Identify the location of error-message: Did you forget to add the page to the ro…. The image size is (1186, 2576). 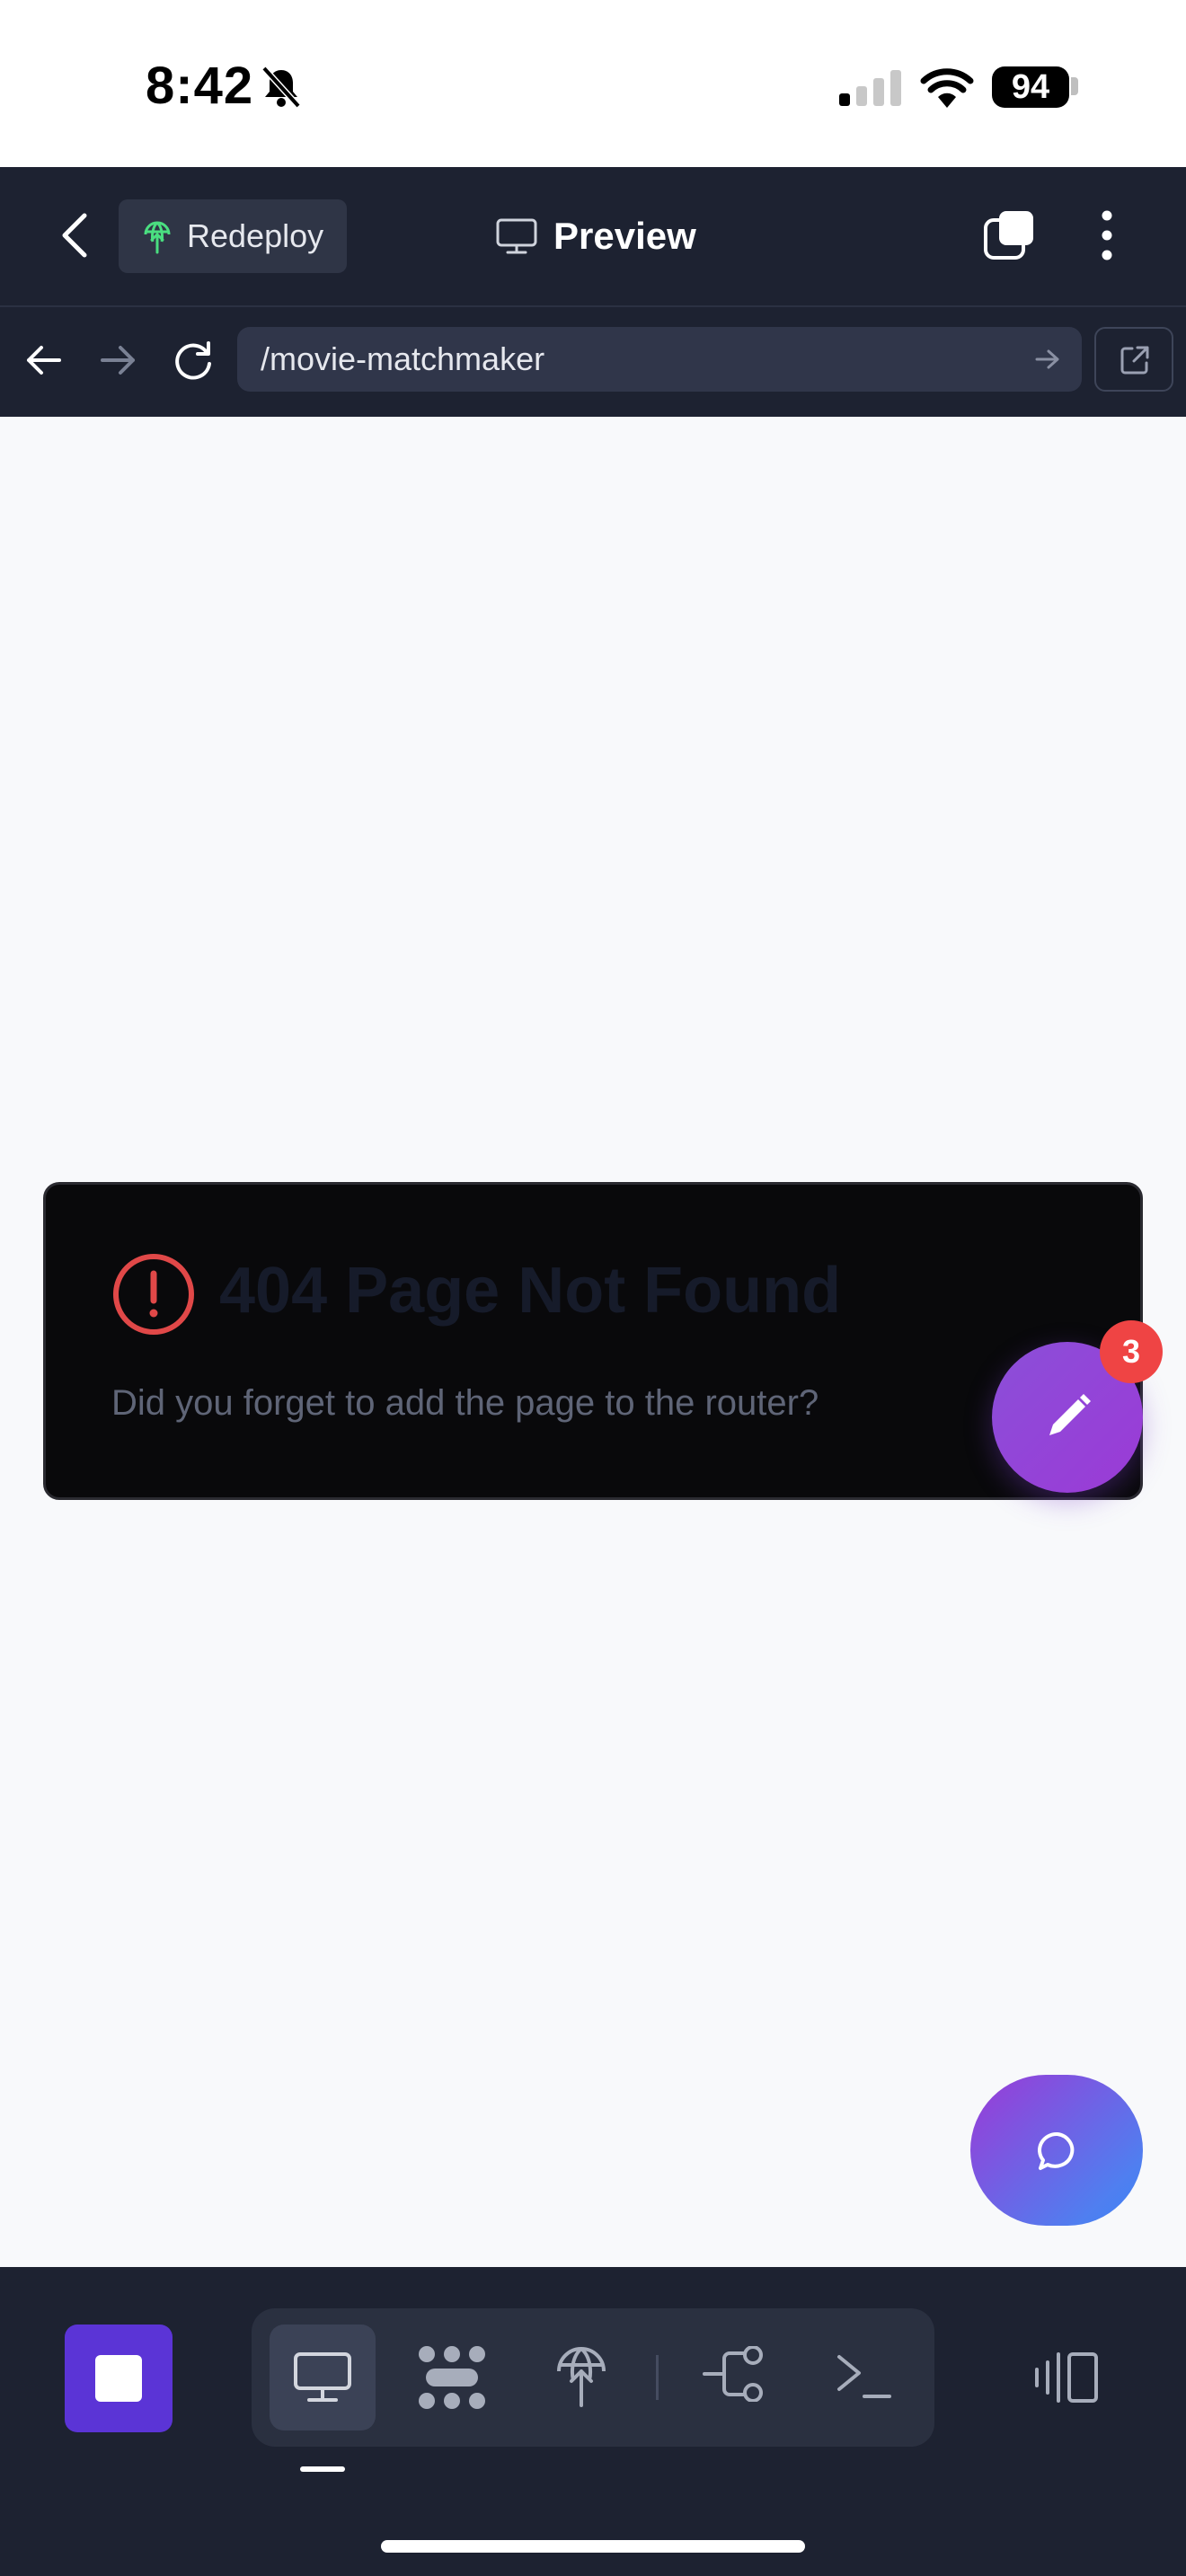
(465, 1403).